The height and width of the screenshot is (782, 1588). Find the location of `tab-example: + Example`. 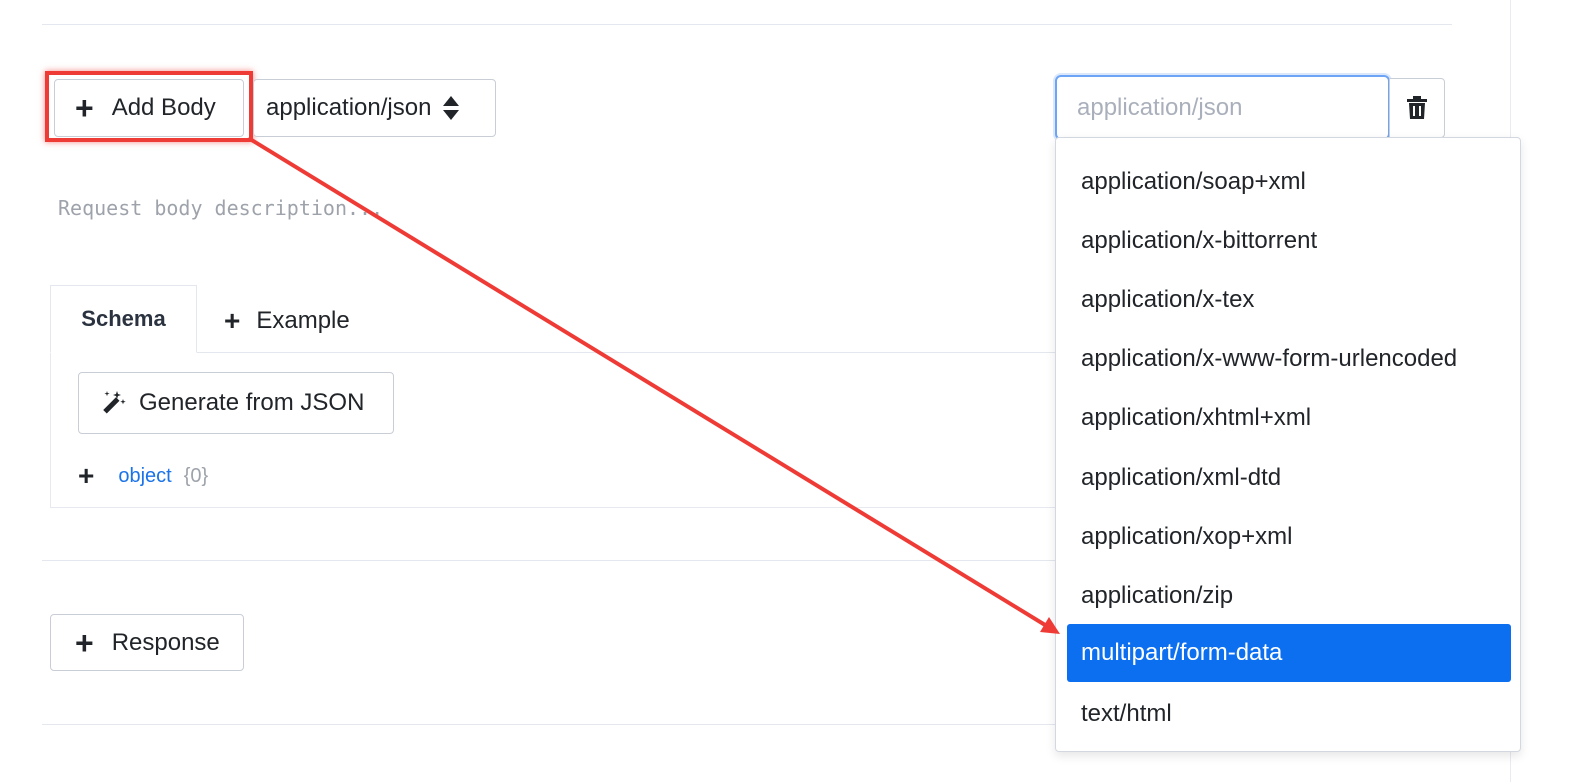

tab-example: + Example is located at coordinates (287, 321).